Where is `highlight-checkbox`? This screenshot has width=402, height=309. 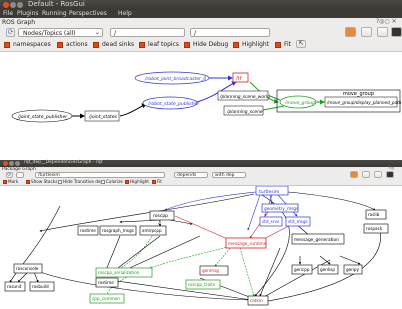
highlight-checkbox is located at coordinates (236, 45).